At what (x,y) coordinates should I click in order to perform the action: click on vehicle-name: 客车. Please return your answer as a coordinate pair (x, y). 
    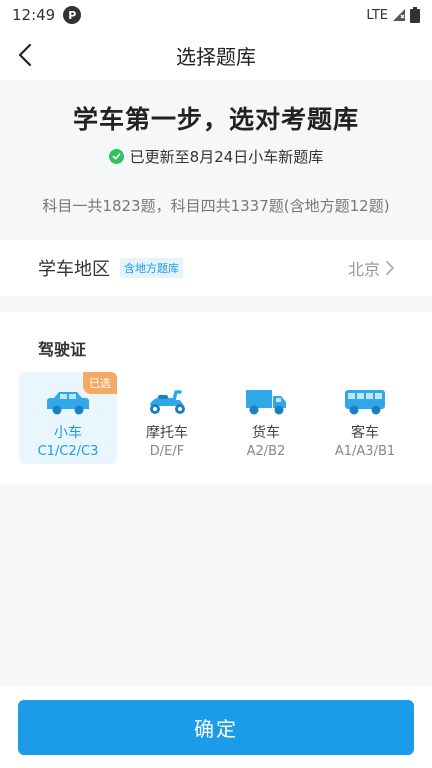
    Looking at the image, I should click on (365, 433).